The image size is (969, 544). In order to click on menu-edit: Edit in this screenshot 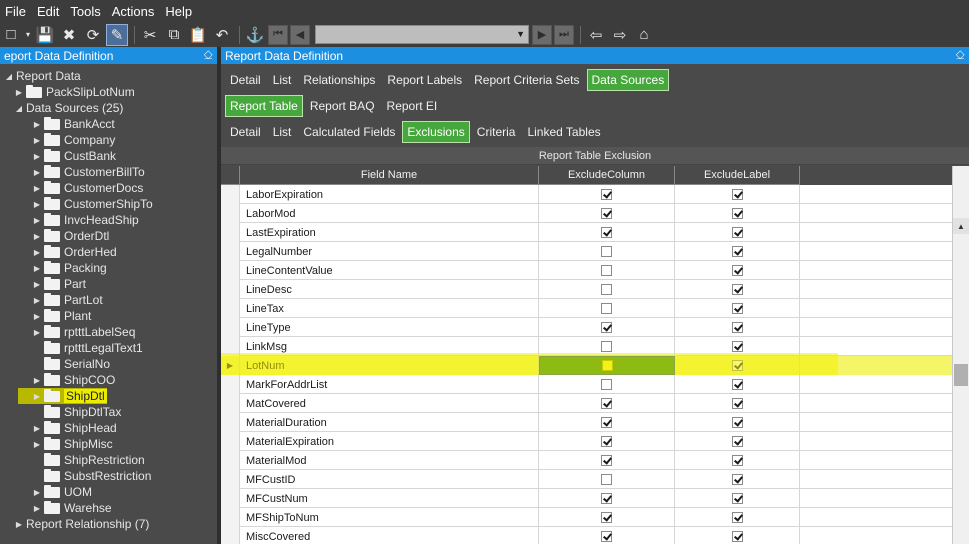, I will do `click(48, 11)`.